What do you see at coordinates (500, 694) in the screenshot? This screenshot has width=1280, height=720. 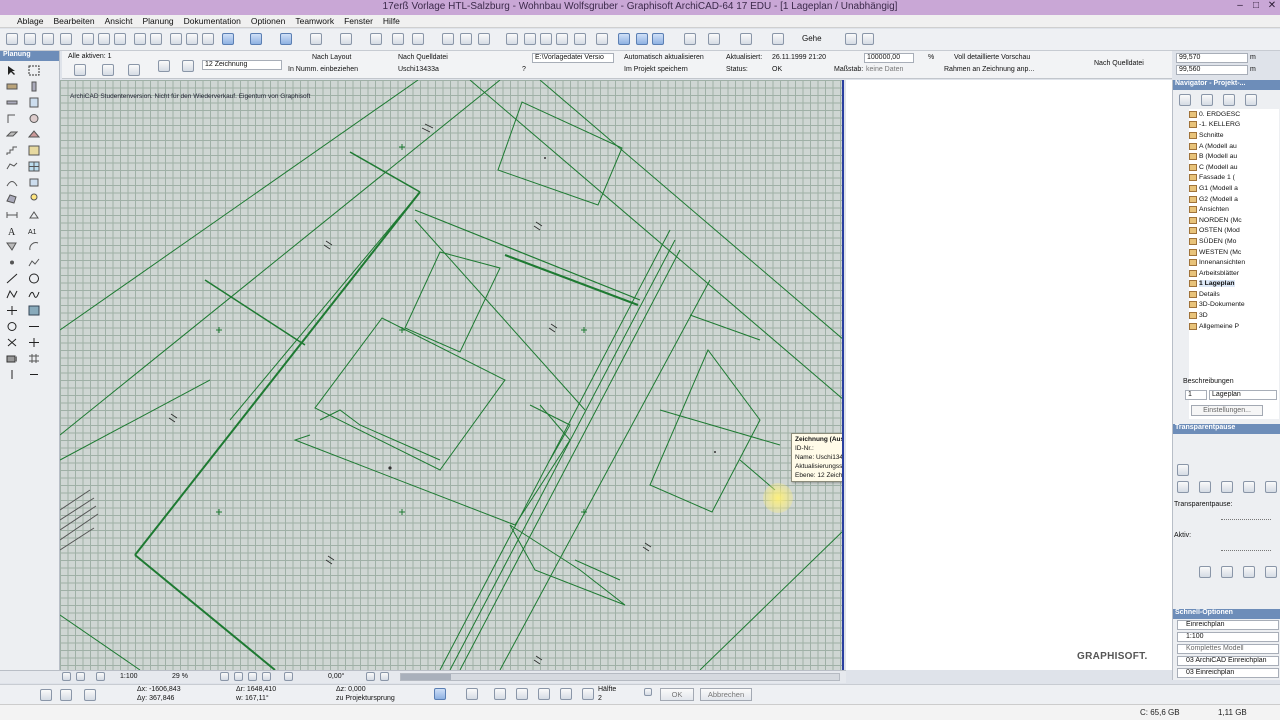 I see `perpendicular-icon` at bounding box center [500, 694].